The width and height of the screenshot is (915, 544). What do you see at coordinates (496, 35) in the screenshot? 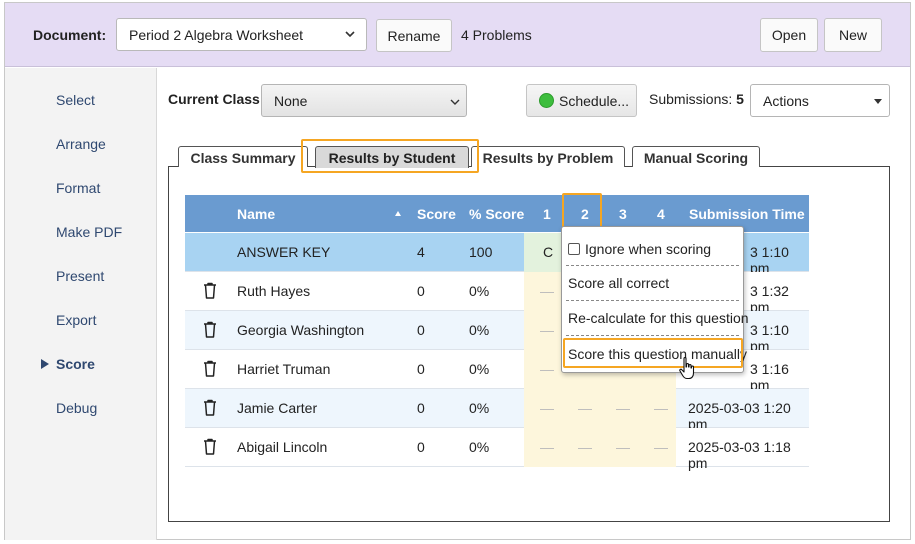
I see `problems-count: 4 Problems` at bounding box center [496, 35].